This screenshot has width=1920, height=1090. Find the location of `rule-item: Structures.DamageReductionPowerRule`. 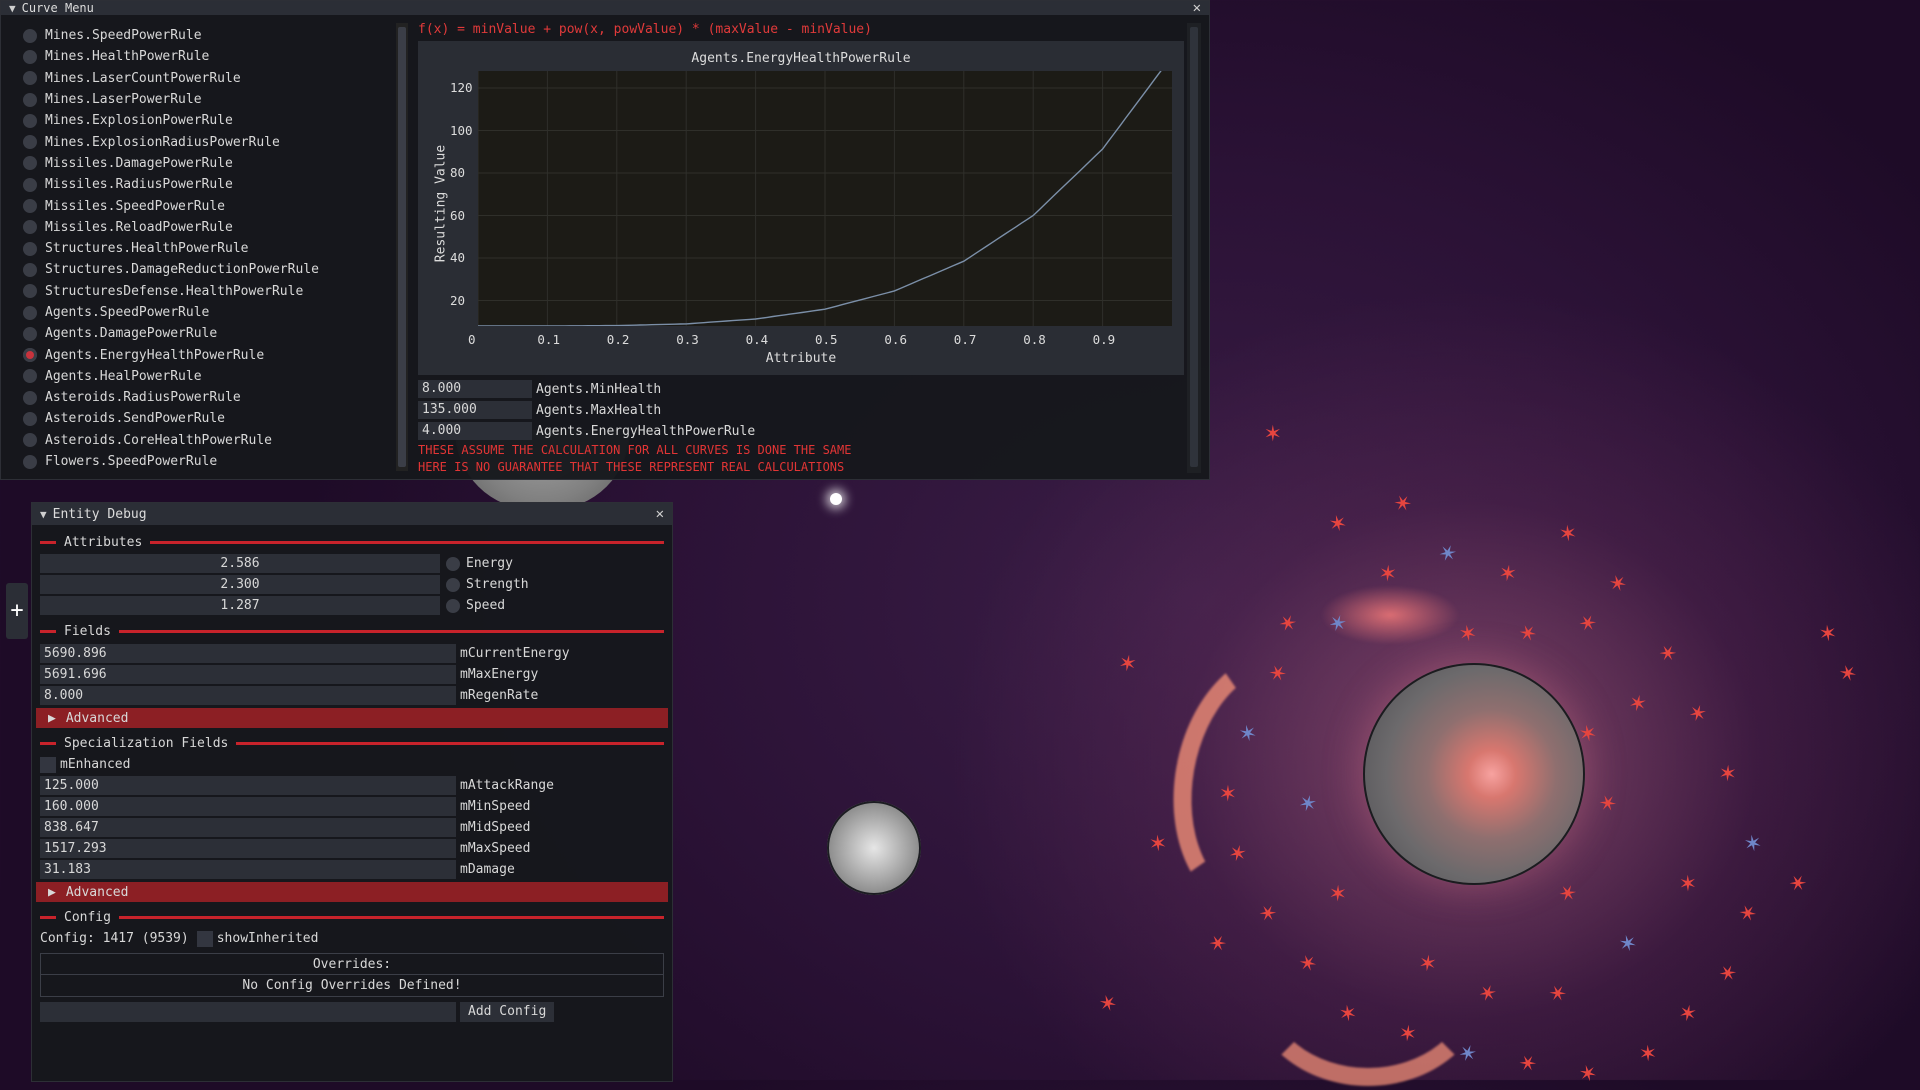

rule-item: Structures.DamageReductionPowerRule is located at coordinates (208, 269).